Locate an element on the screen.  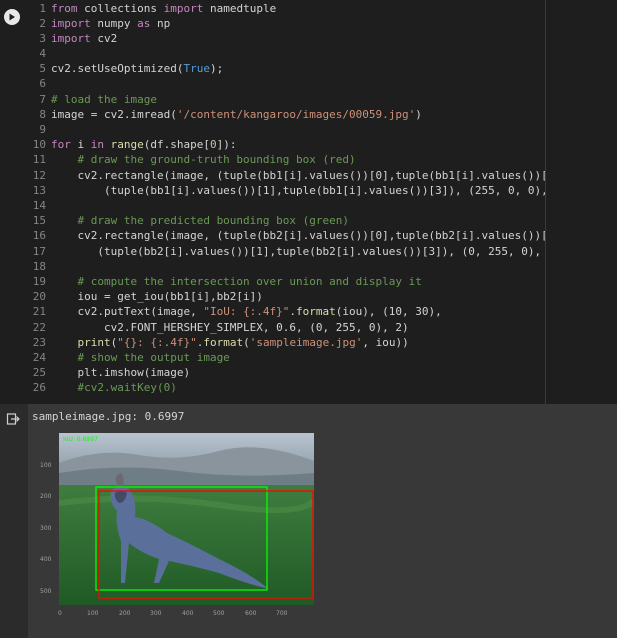
editor-margin is located at coordinates (581, 202).